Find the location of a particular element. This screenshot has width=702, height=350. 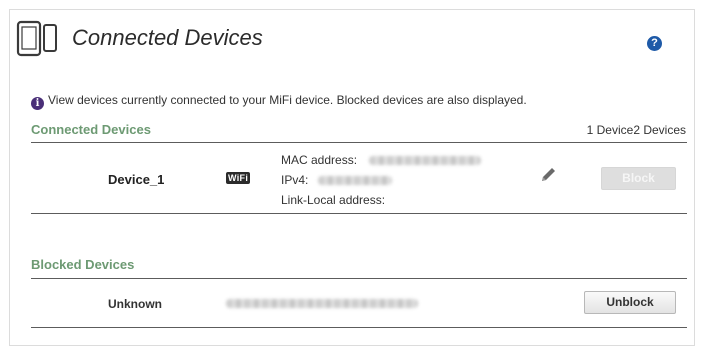

tablet-phone-icon is located at coordinates (36, 38).